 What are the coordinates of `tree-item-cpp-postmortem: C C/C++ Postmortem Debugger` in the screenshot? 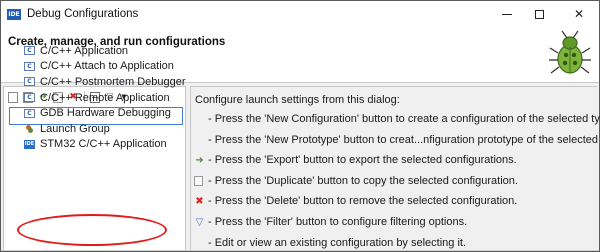 It's located at (105, 82).